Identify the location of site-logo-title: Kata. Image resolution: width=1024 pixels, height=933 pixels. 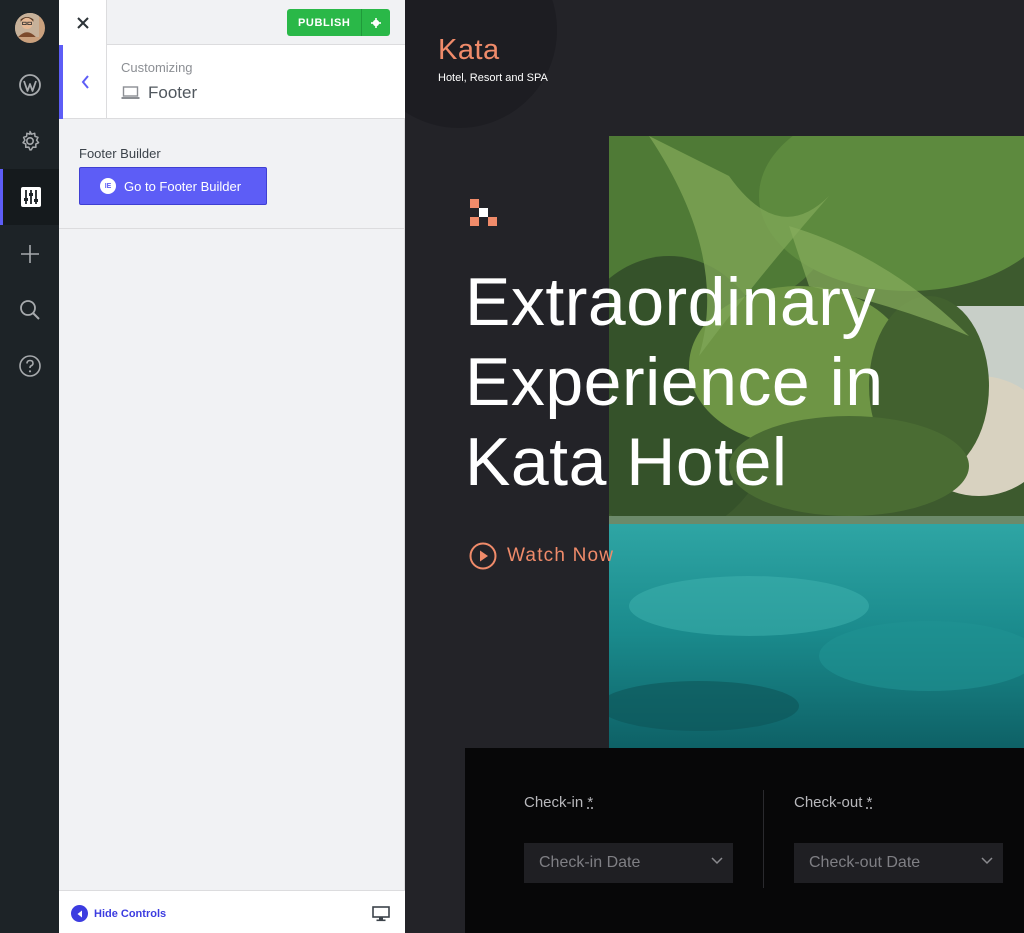
(469, 50).